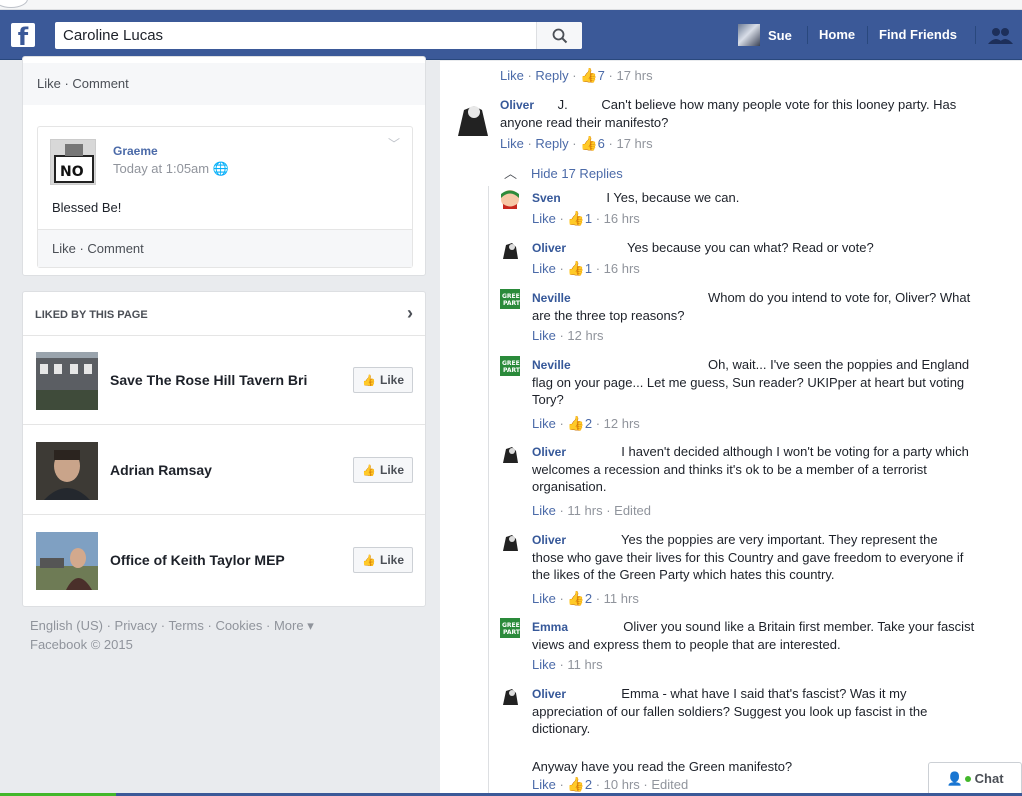 Image resolution: width=1022 pixels, height=796 pixels. What do you see at coordinates (136, 625) in the screenshot?
I see `footer-link-privacy: Privacy` at bounding box center [136, 625].